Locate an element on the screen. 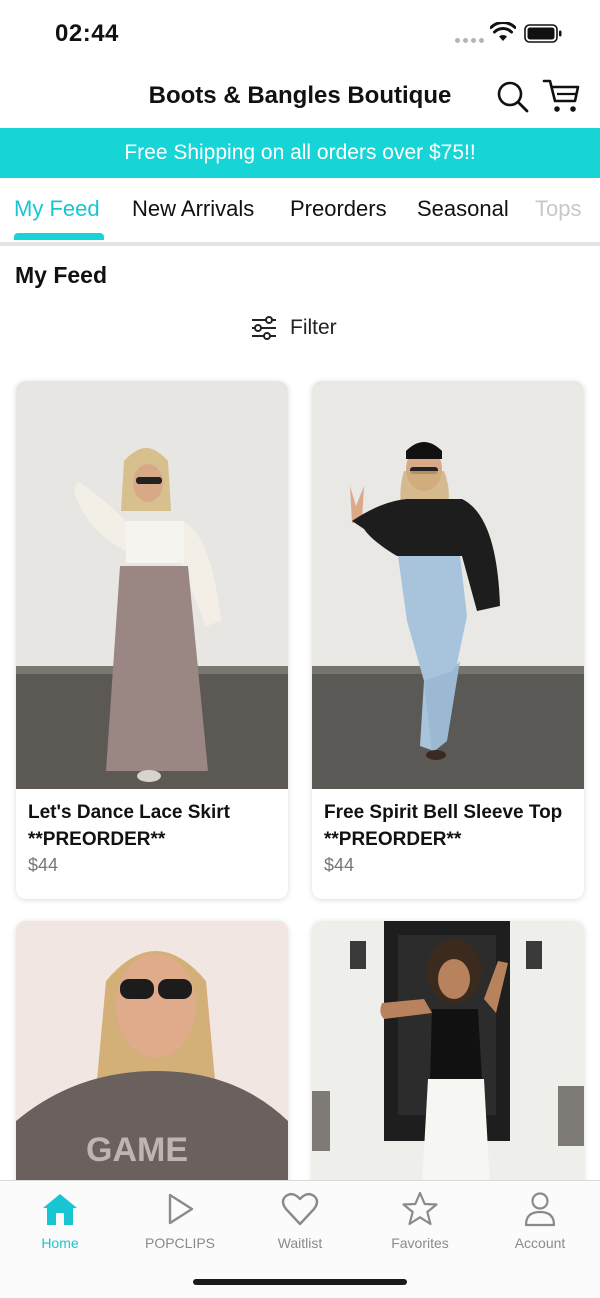 The image size is (600, 1298). search-icon is located at coordinates (513, 97).